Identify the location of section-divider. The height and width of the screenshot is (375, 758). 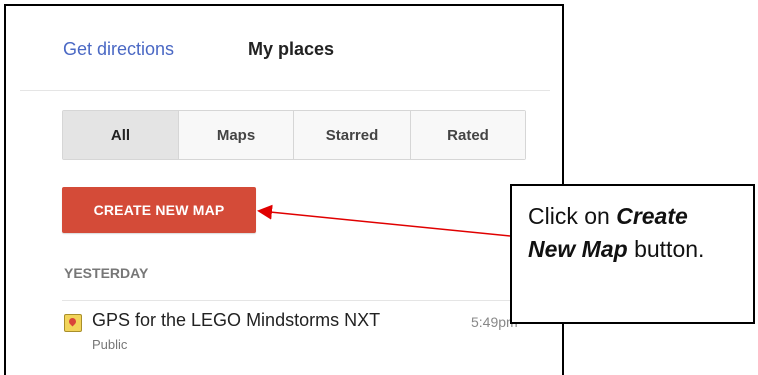
(306, 300).